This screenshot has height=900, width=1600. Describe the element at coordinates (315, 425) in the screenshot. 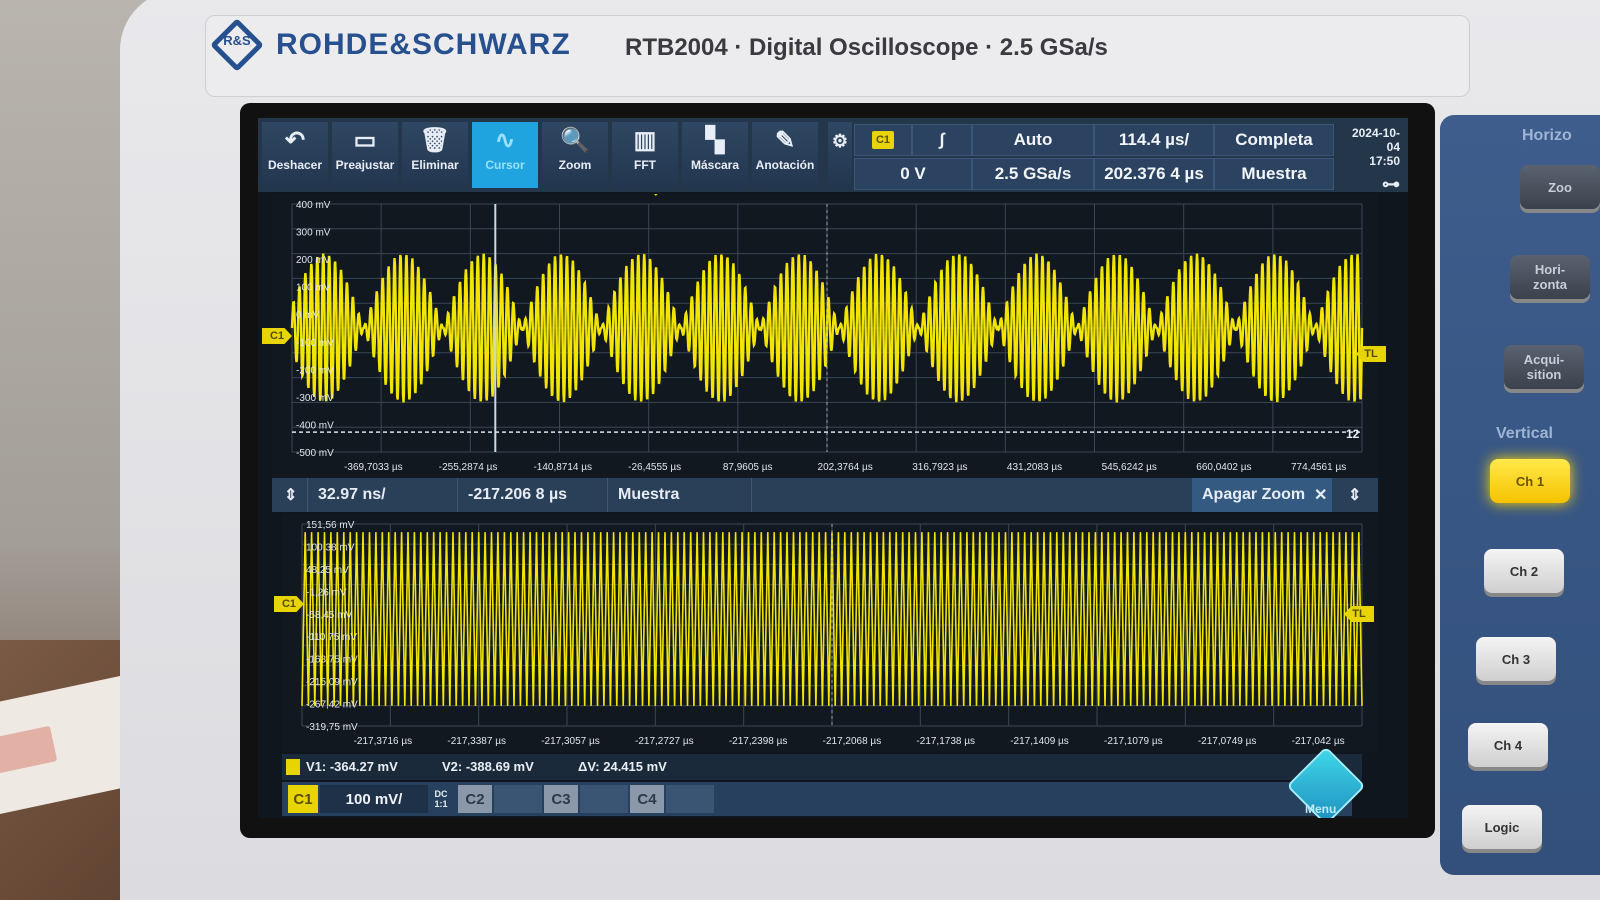

I see `y-tick-label: -400 mV` at that location.